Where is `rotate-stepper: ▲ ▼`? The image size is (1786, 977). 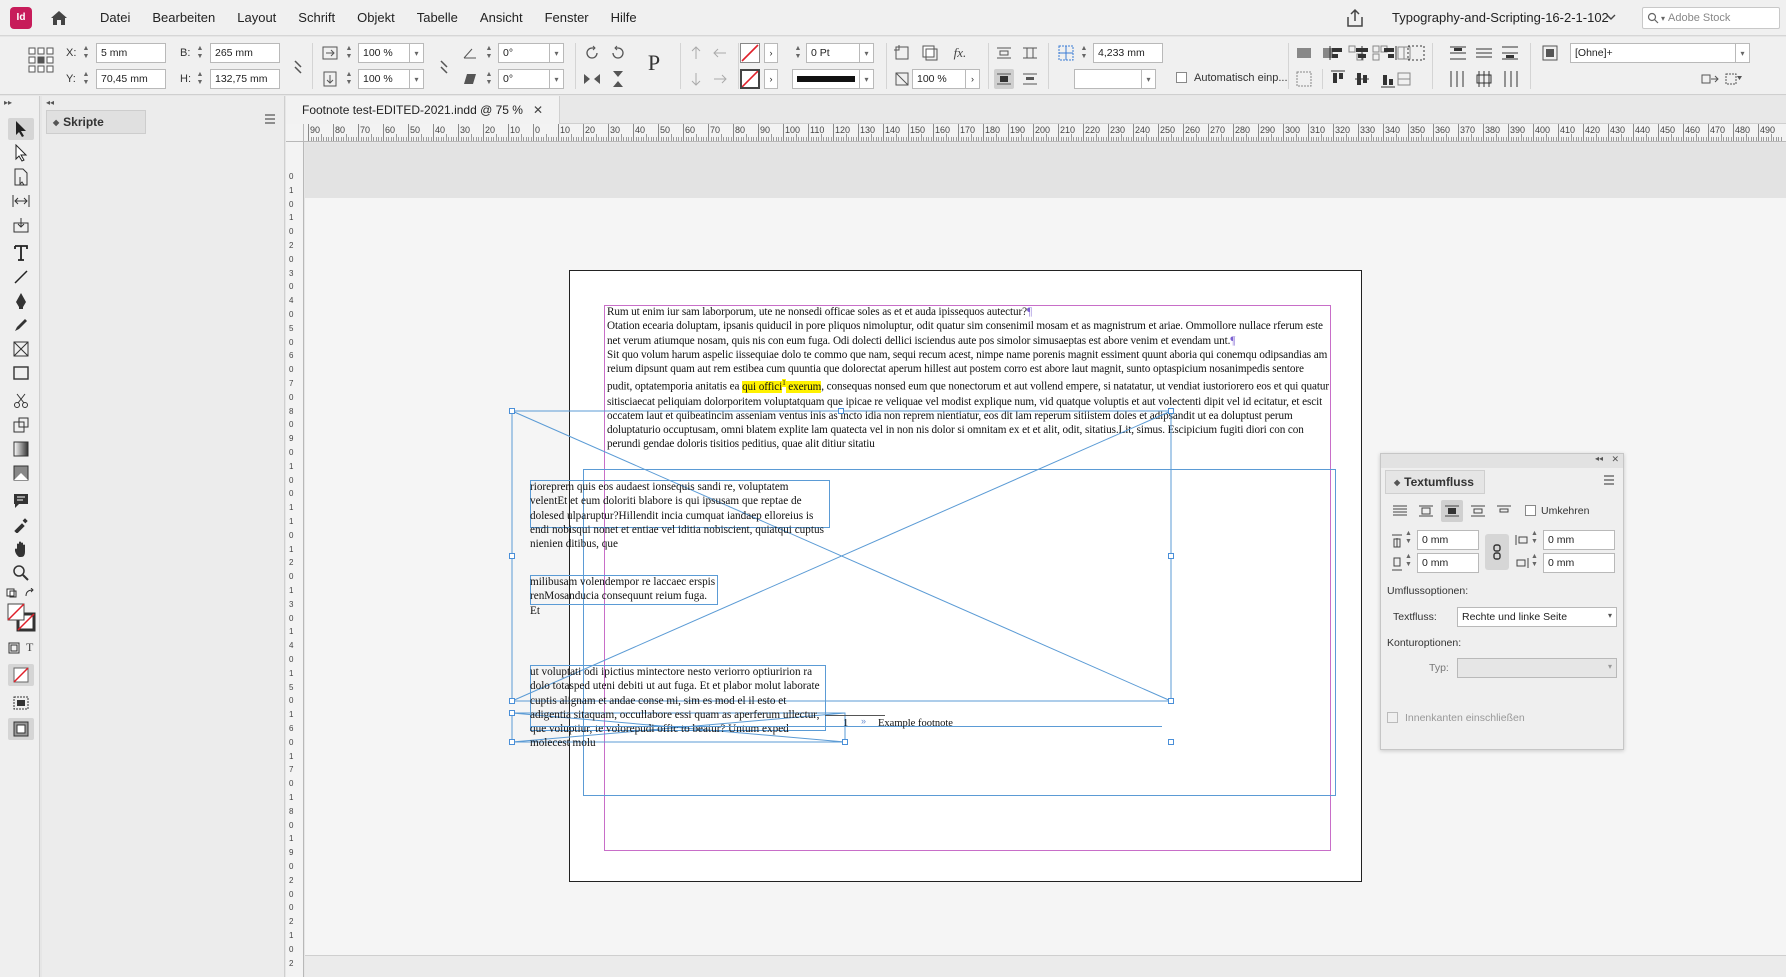 rotate-stepper: ▲ ▼ is located at coordinates (489, 53).